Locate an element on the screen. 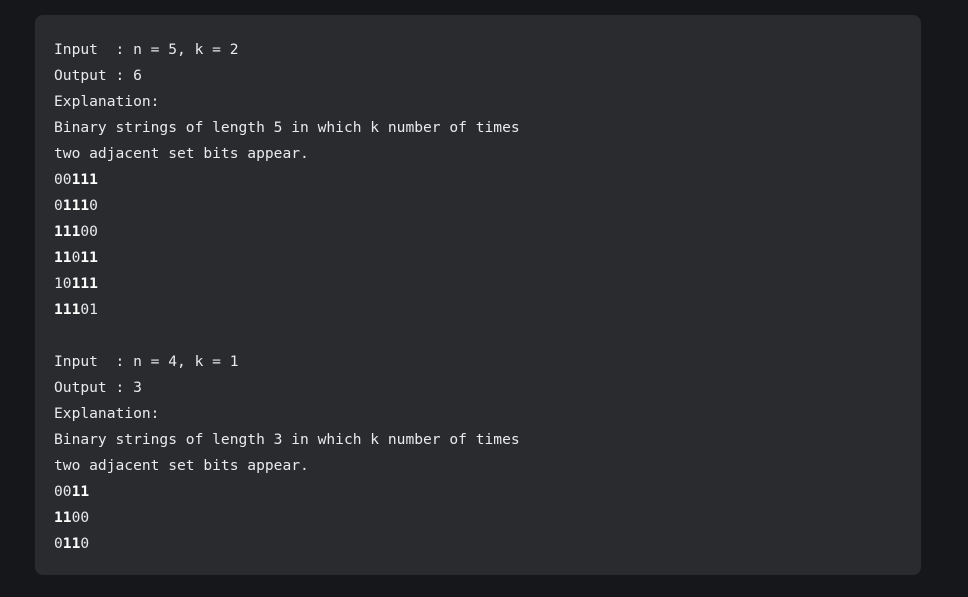  input-line-2: Input : n = 4, k = 1 is located at coordinates (146, 361).